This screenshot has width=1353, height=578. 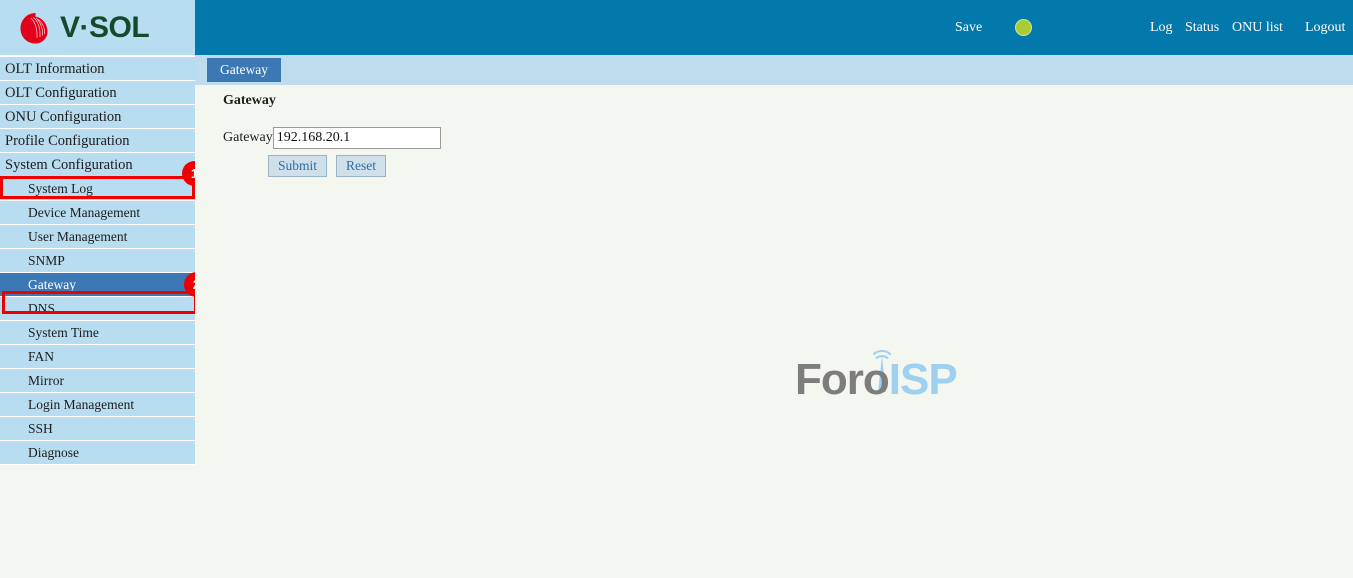 What do you see at coordinates (298, 166) in the screenshot?
I see `submit-button: Submit` at bounding box center [298, 166].